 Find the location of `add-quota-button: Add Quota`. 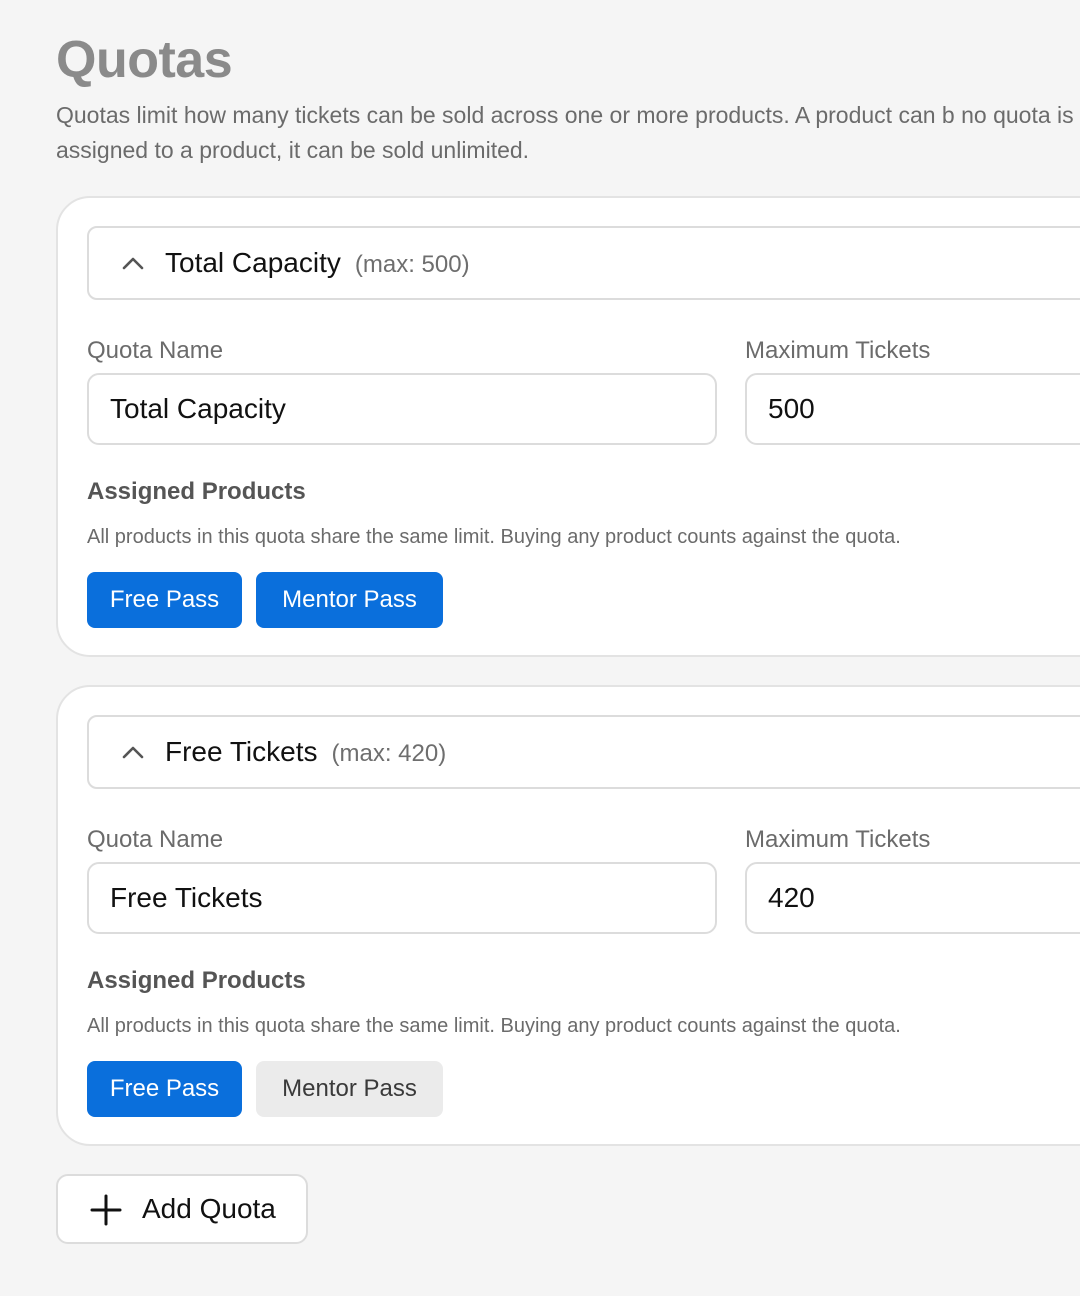

add-quota-button: Add Quota is located at coordinates (182, 1209).